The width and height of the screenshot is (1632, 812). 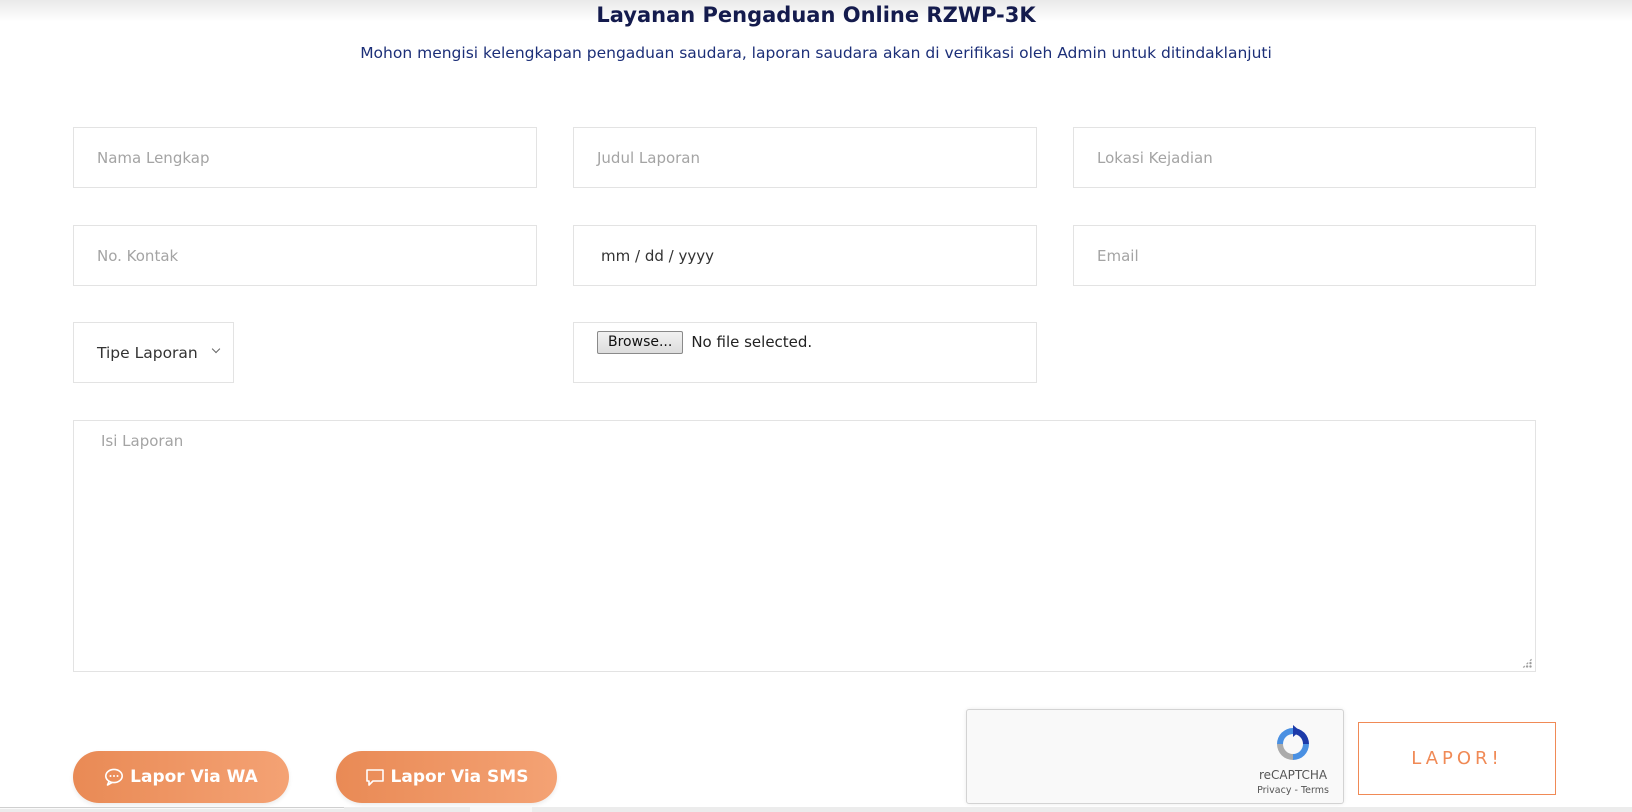 What do you see at coordinates (657, 255) in the screenshot?
I see `tanggal-placeholder: mm / dd / yyyy` at bounding box center [657, 255].